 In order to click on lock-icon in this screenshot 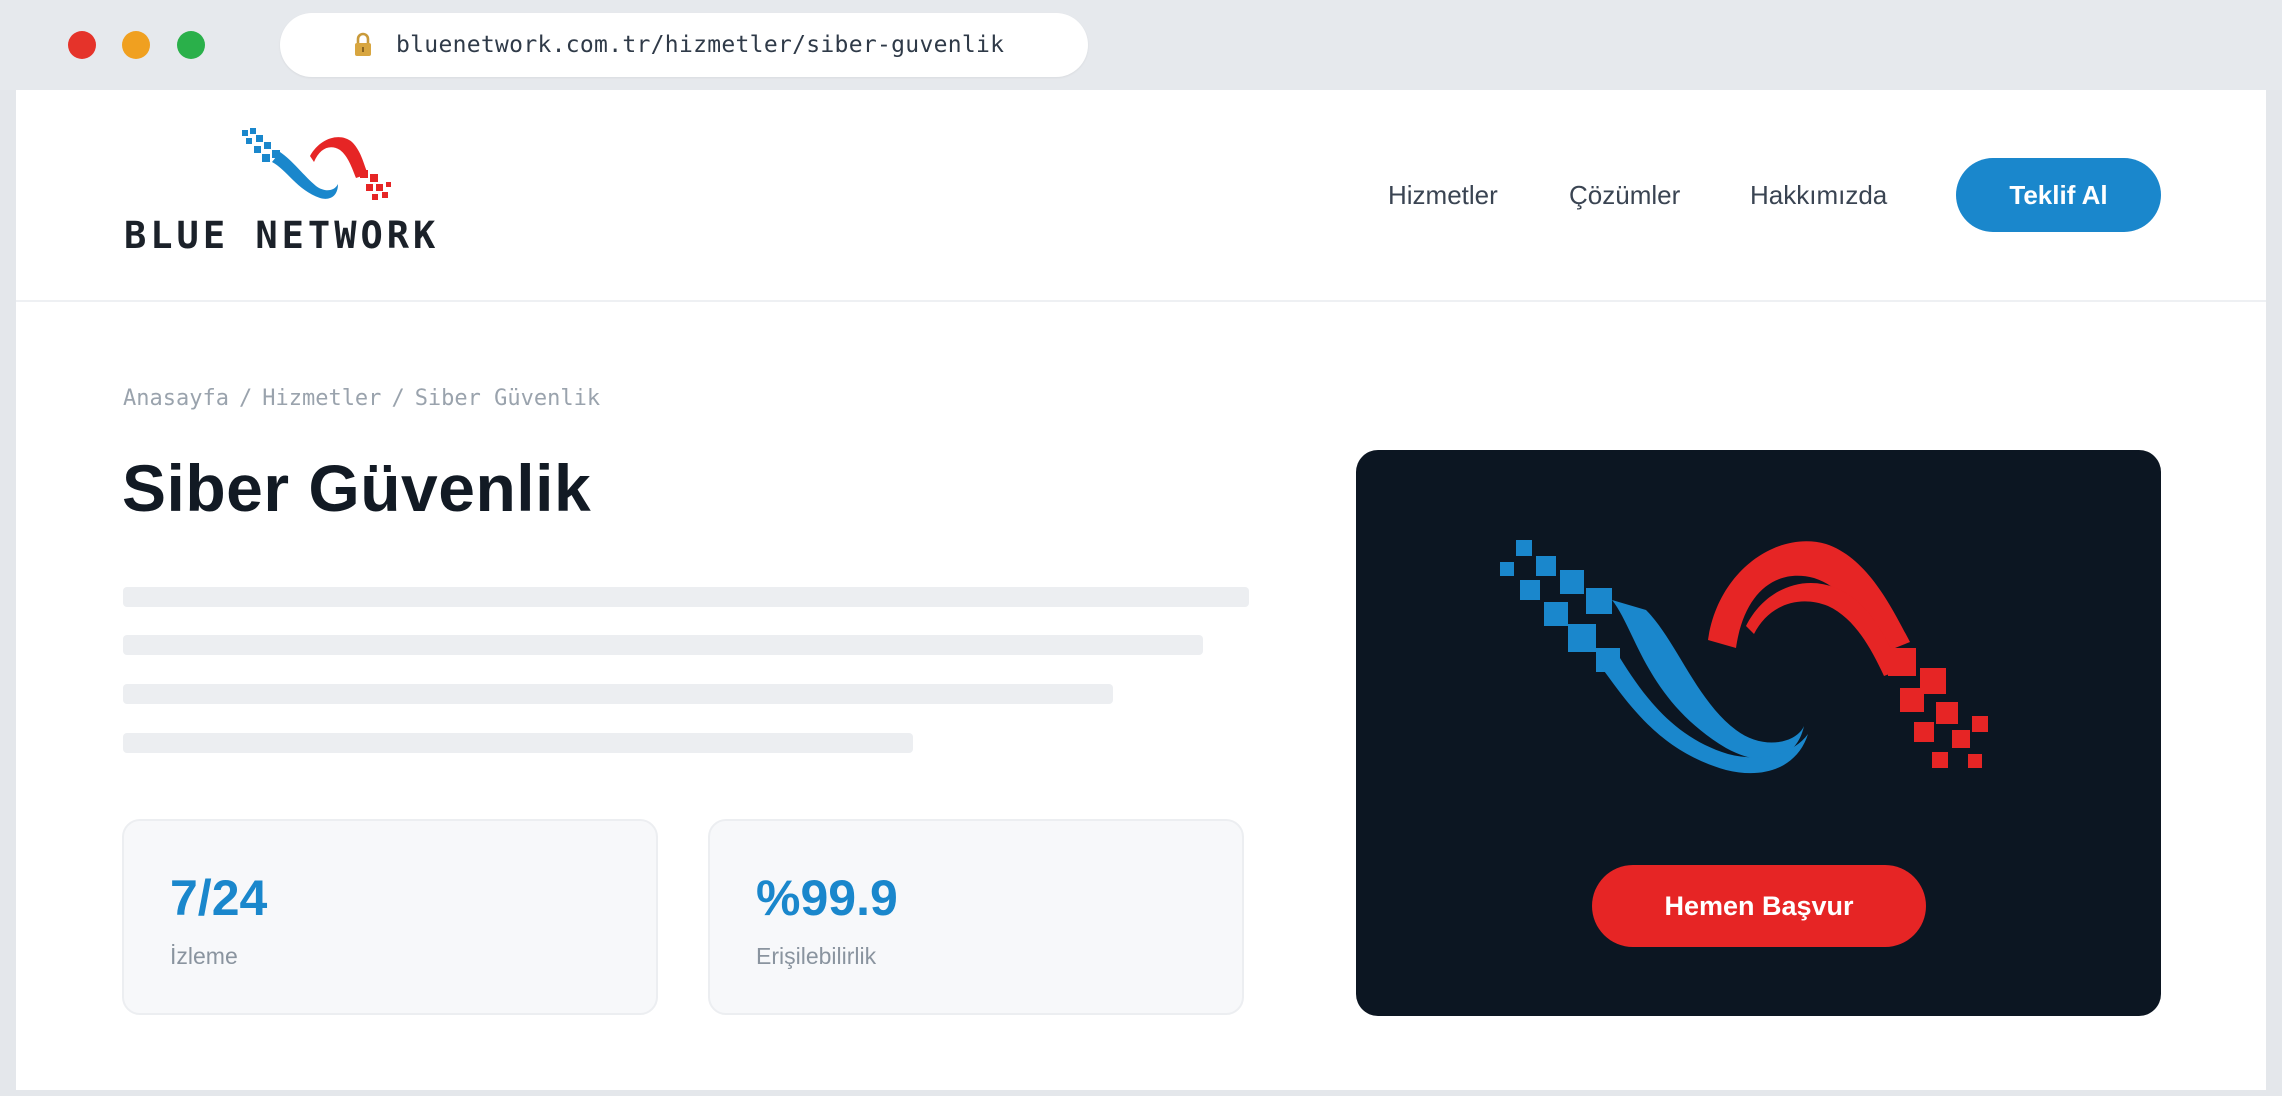, I will do `click(363, 45)`.